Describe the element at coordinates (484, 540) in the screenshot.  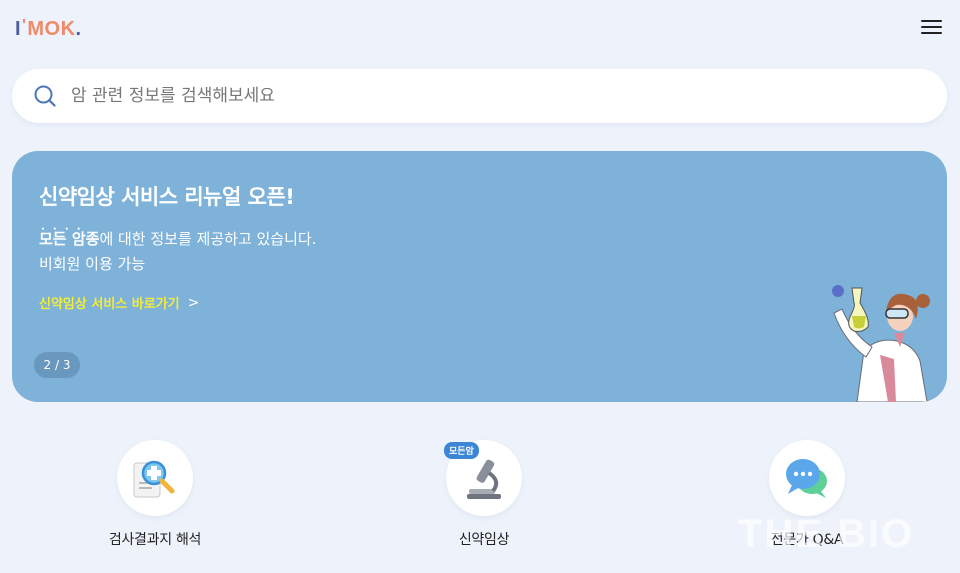
I see `shortcut-label: 신약임상` at that location.